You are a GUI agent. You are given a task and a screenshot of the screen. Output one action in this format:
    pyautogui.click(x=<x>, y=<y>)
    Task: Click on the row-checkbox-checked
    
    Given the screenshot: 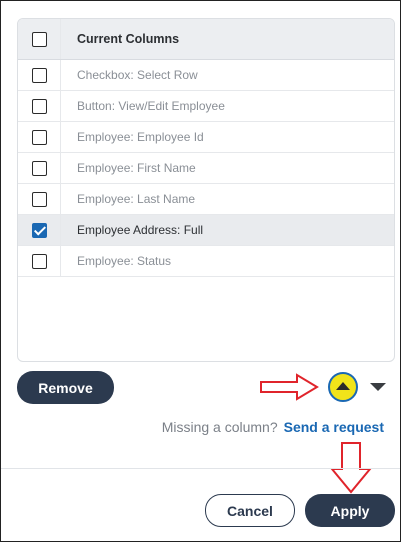 What is the action you would take?
    pyautogui.click(x=39, y=230)
    